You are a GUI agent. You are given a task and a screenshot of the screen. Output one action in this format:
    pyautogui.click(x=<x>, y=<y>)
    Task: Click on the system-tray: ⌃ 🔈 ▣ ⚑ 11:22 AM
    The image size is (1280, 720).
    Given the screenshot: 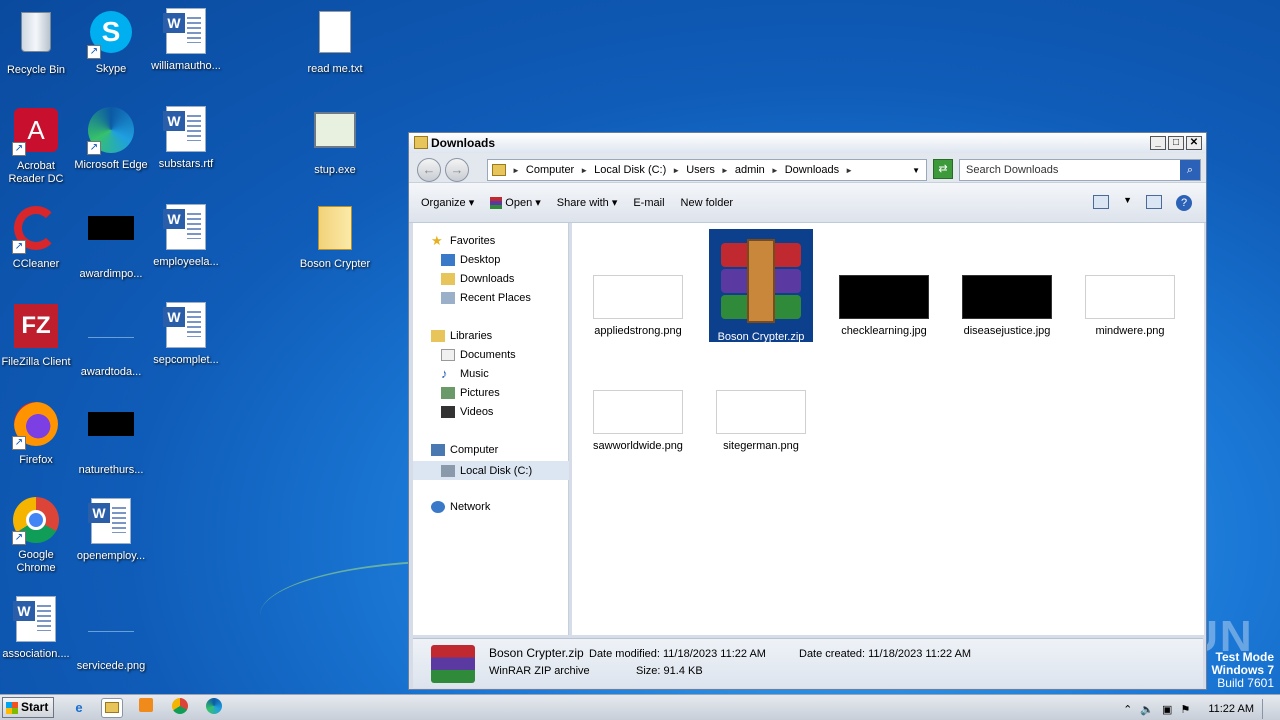 What is the action you would take?
    pyautogui.click(x=1197, y=709)
    